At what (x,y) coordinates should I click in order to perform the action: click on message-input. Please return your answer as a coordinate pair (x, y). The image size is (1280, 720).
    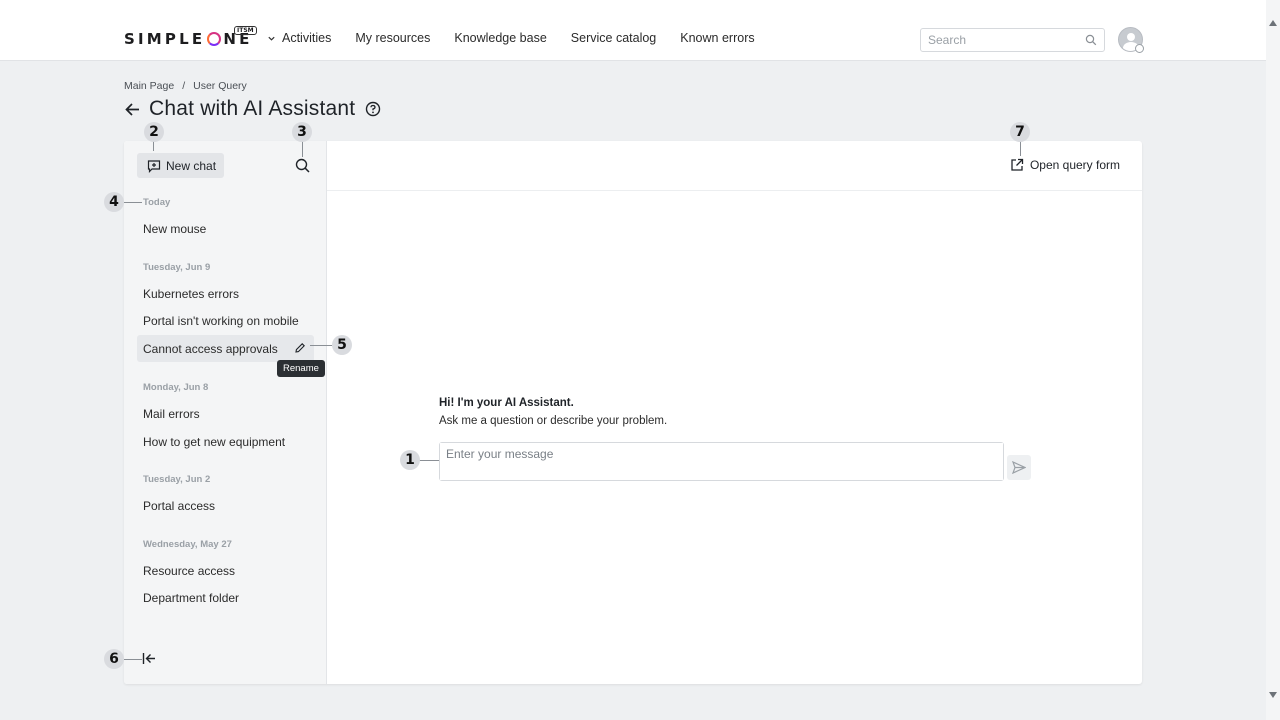
    Looking at the image, I should click on (721, 461).